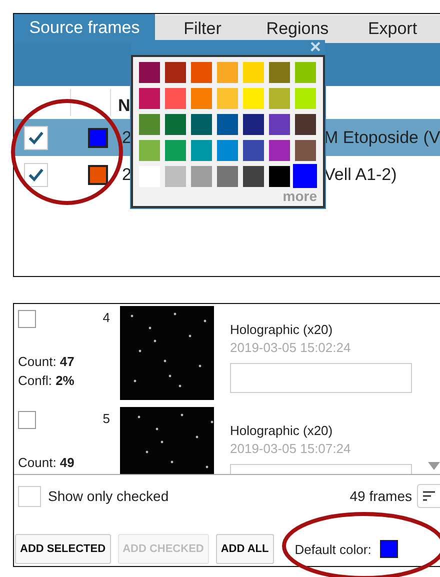  I want to click on frame-number: 5, so click(106, 419).